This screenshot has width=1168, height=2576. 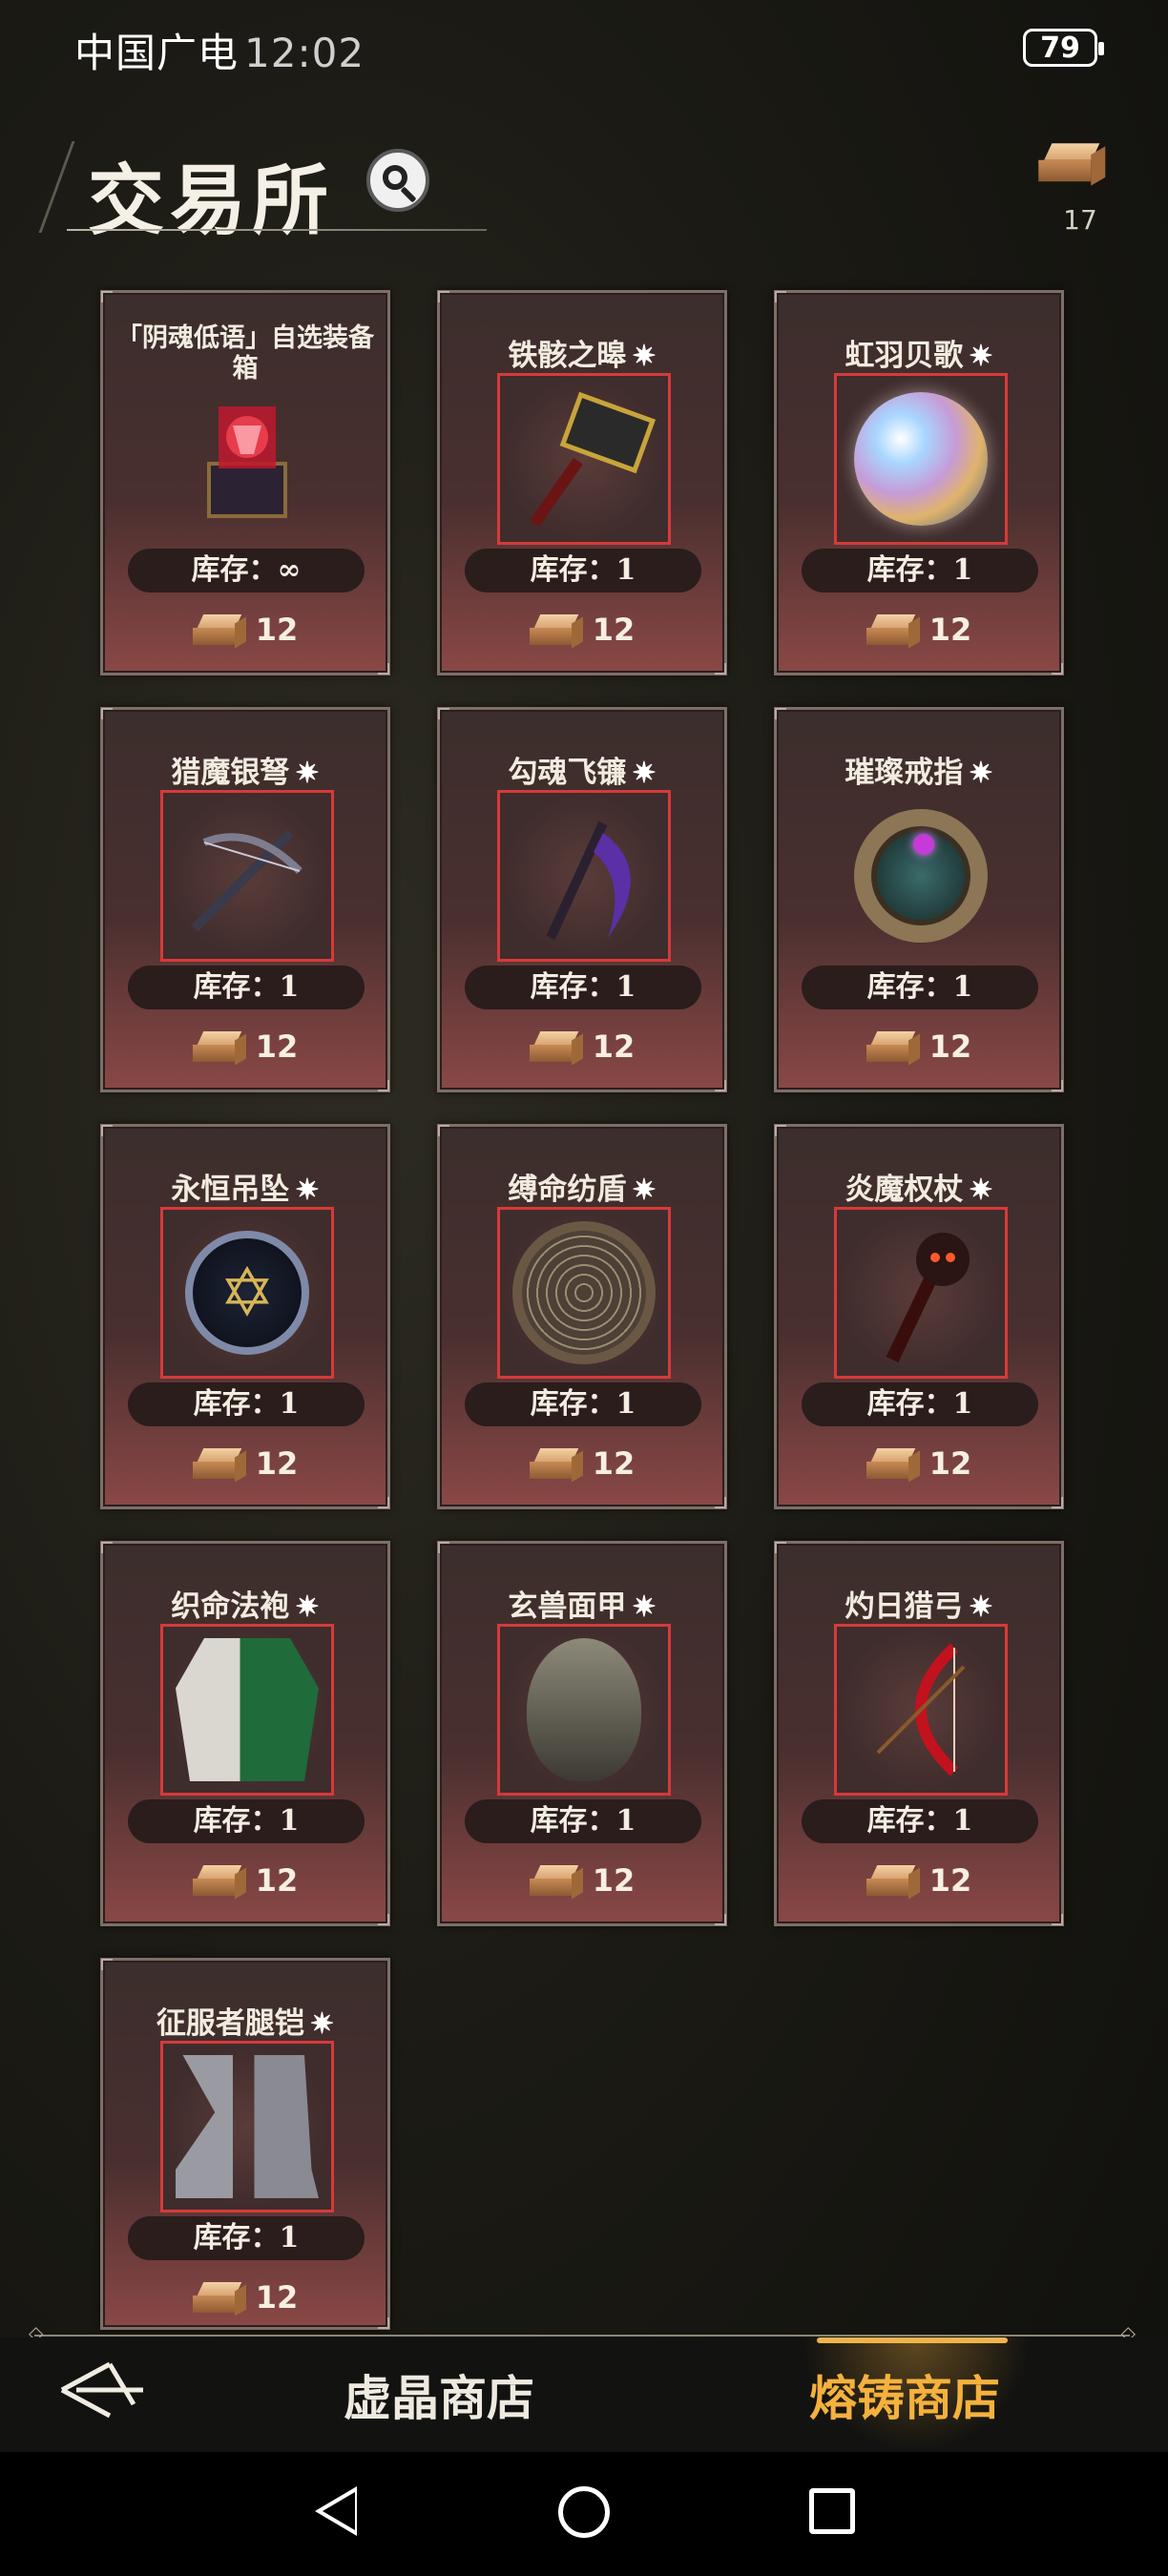 I want to click on item-name: 灼日猎弓 ✷, so click(x=919, y=1606).